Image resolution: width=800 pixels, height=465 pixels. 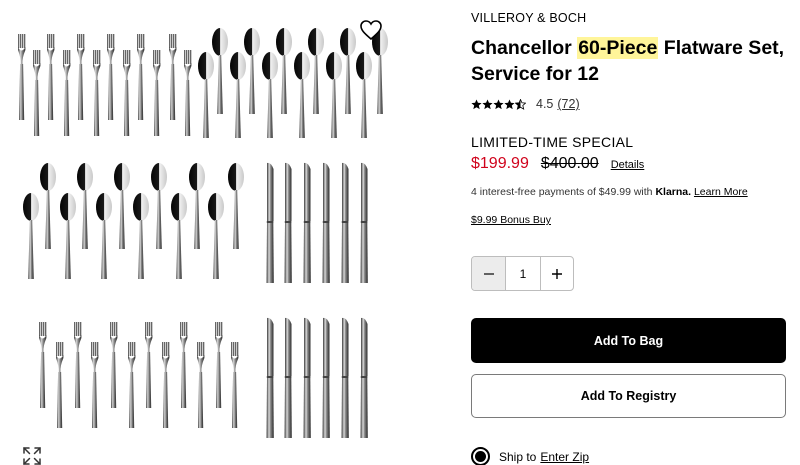 I want to click on ship-label: Ship to, so click(x=518, y=456).